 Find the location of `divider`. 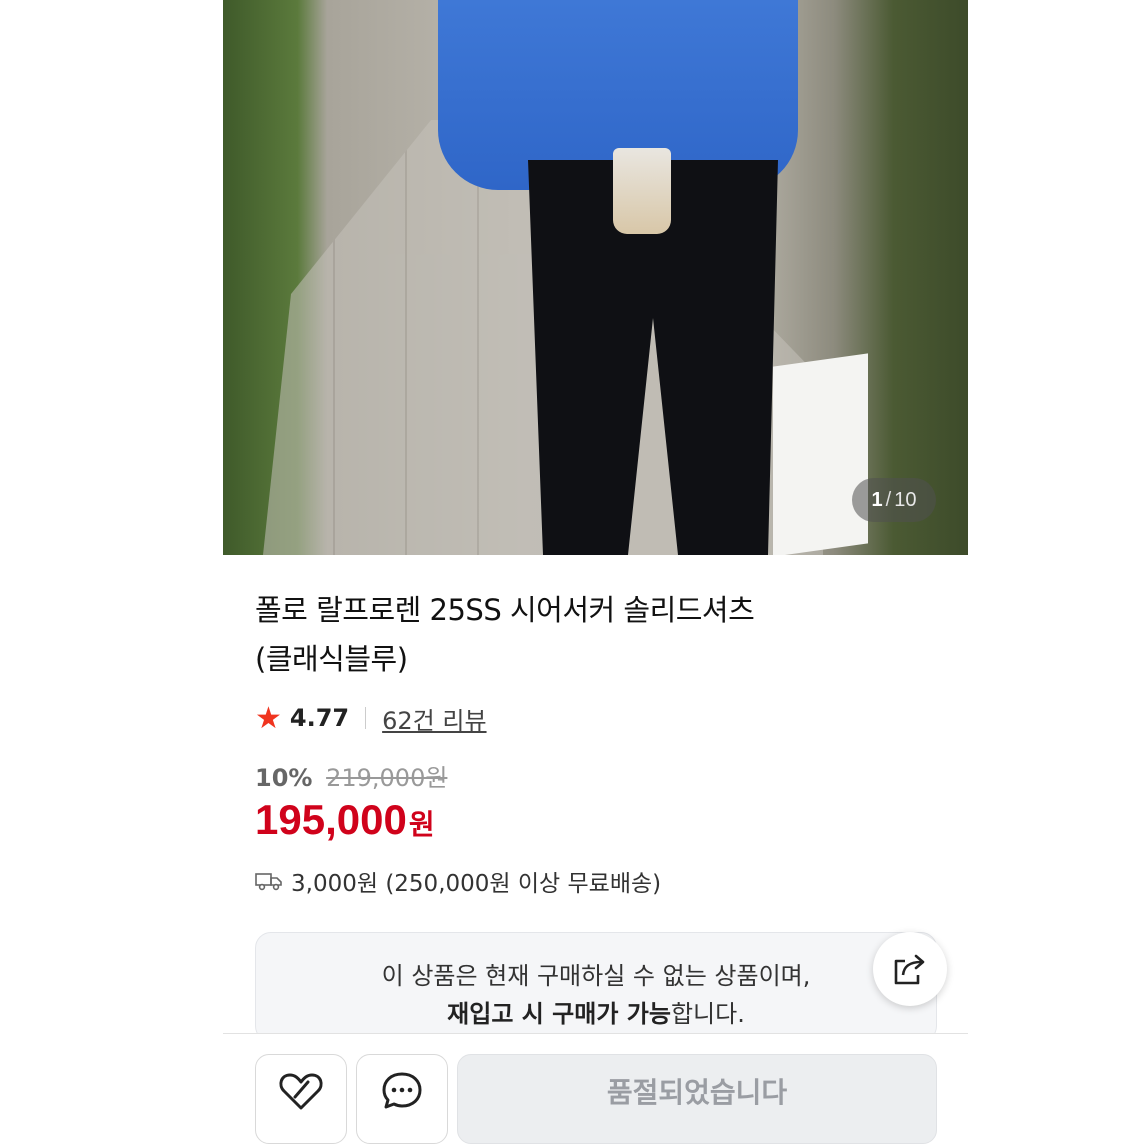

divider is located at coordinates (366, 718).